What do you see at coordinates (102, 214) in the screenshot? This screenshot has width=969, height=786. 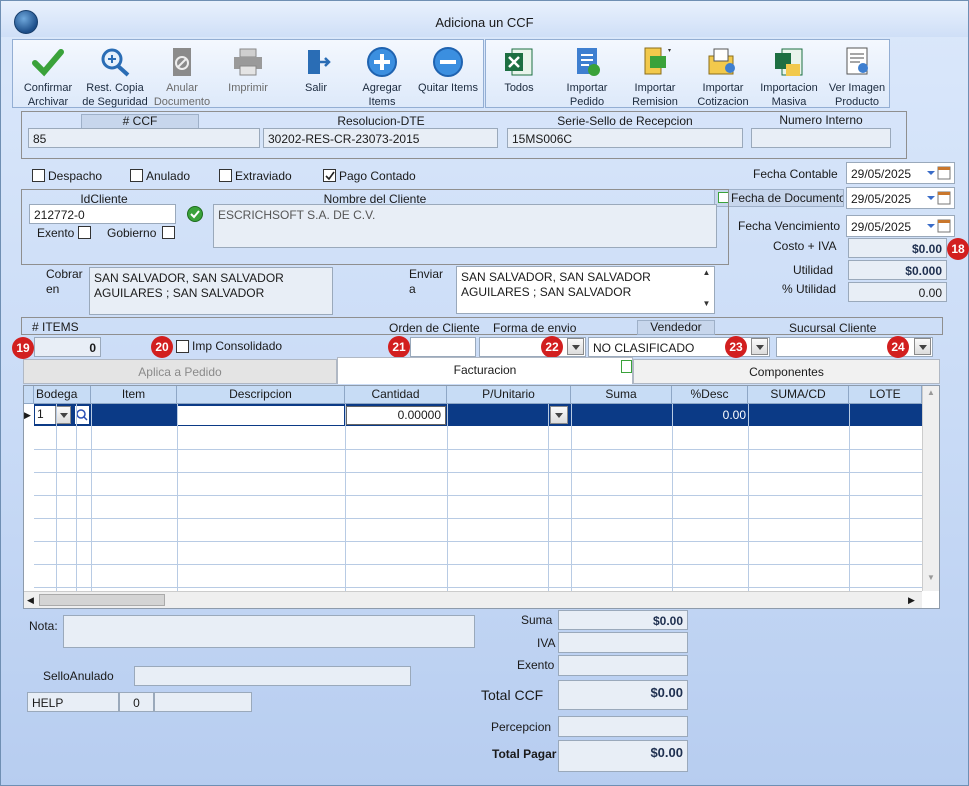 I see `client-id-field: 212772-0` at bounding box center [102, 214].